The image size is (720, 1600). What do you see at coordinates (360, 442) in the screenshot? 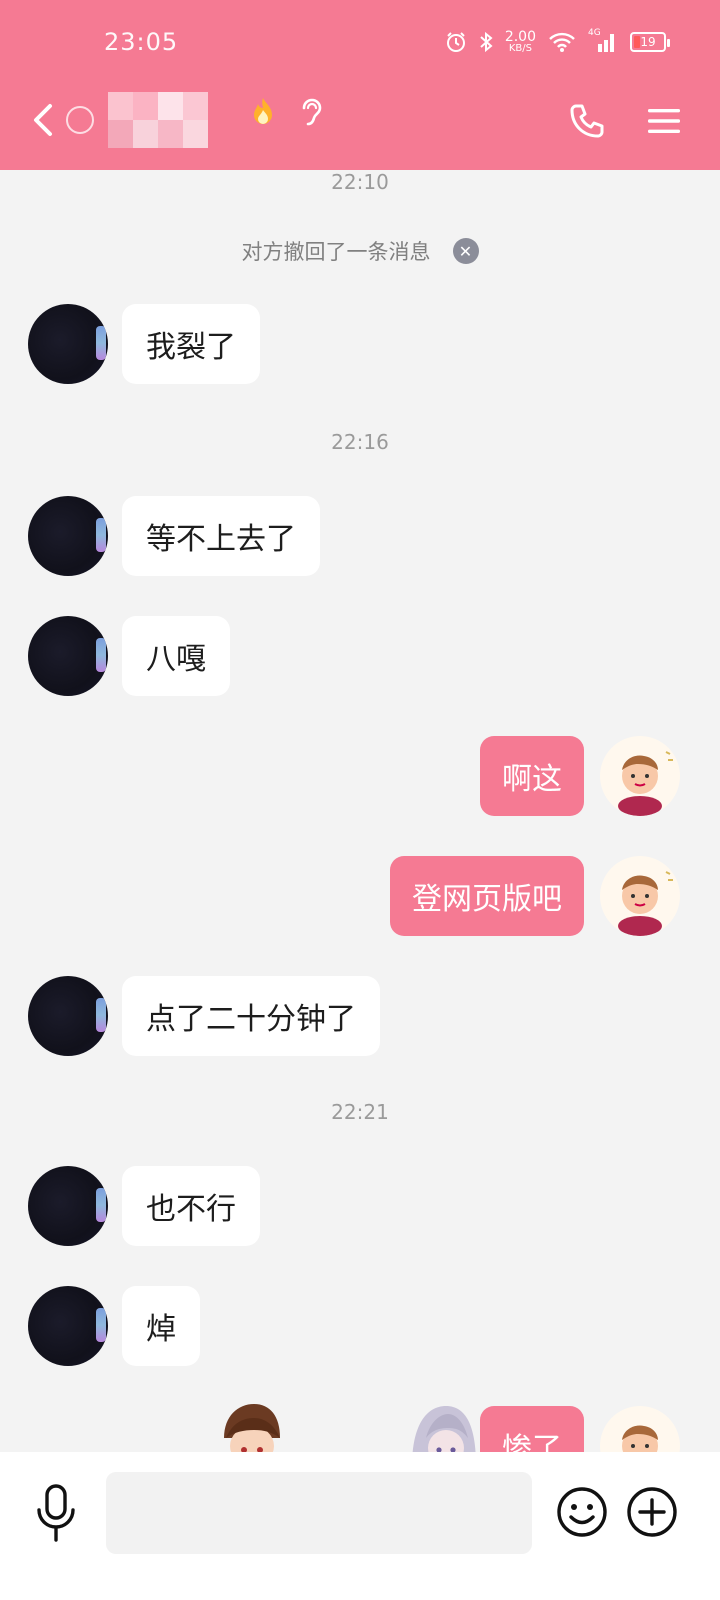
I see `message-timestamp: 22:16` at bounding box center [360, 442].